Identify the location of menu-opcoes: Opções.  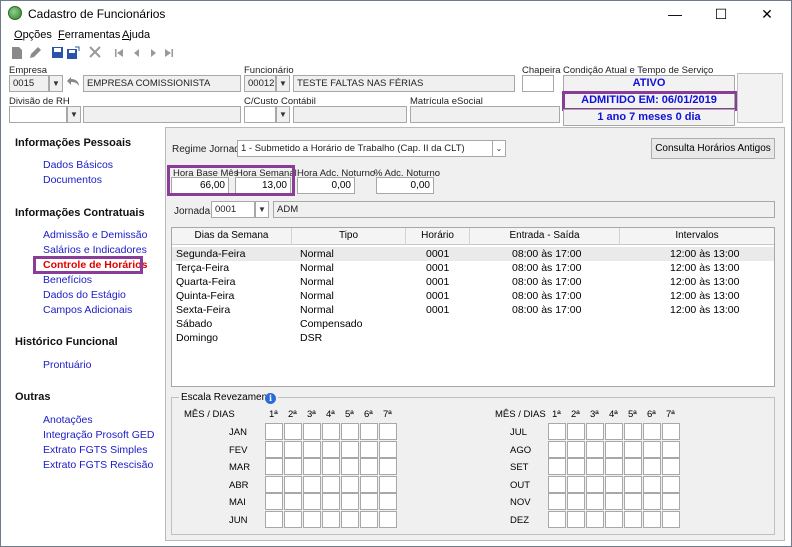
(33, 35).